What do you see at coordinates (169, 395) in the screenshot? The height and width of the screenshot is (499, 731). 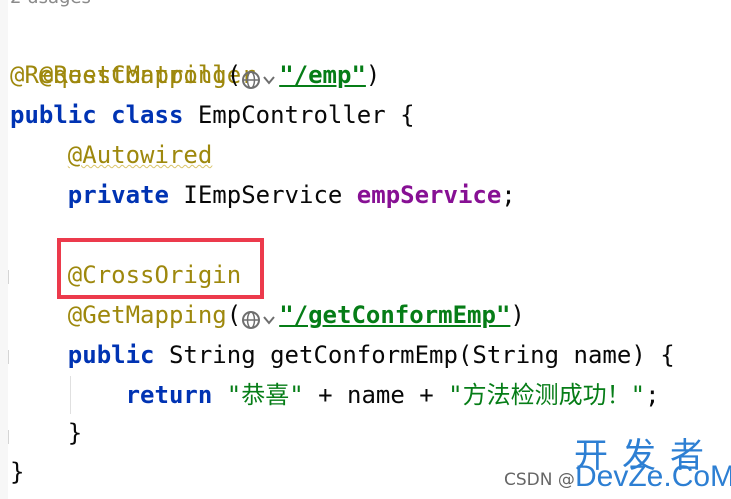 I see `keyword-return: return` at bounding box center [169, 395].